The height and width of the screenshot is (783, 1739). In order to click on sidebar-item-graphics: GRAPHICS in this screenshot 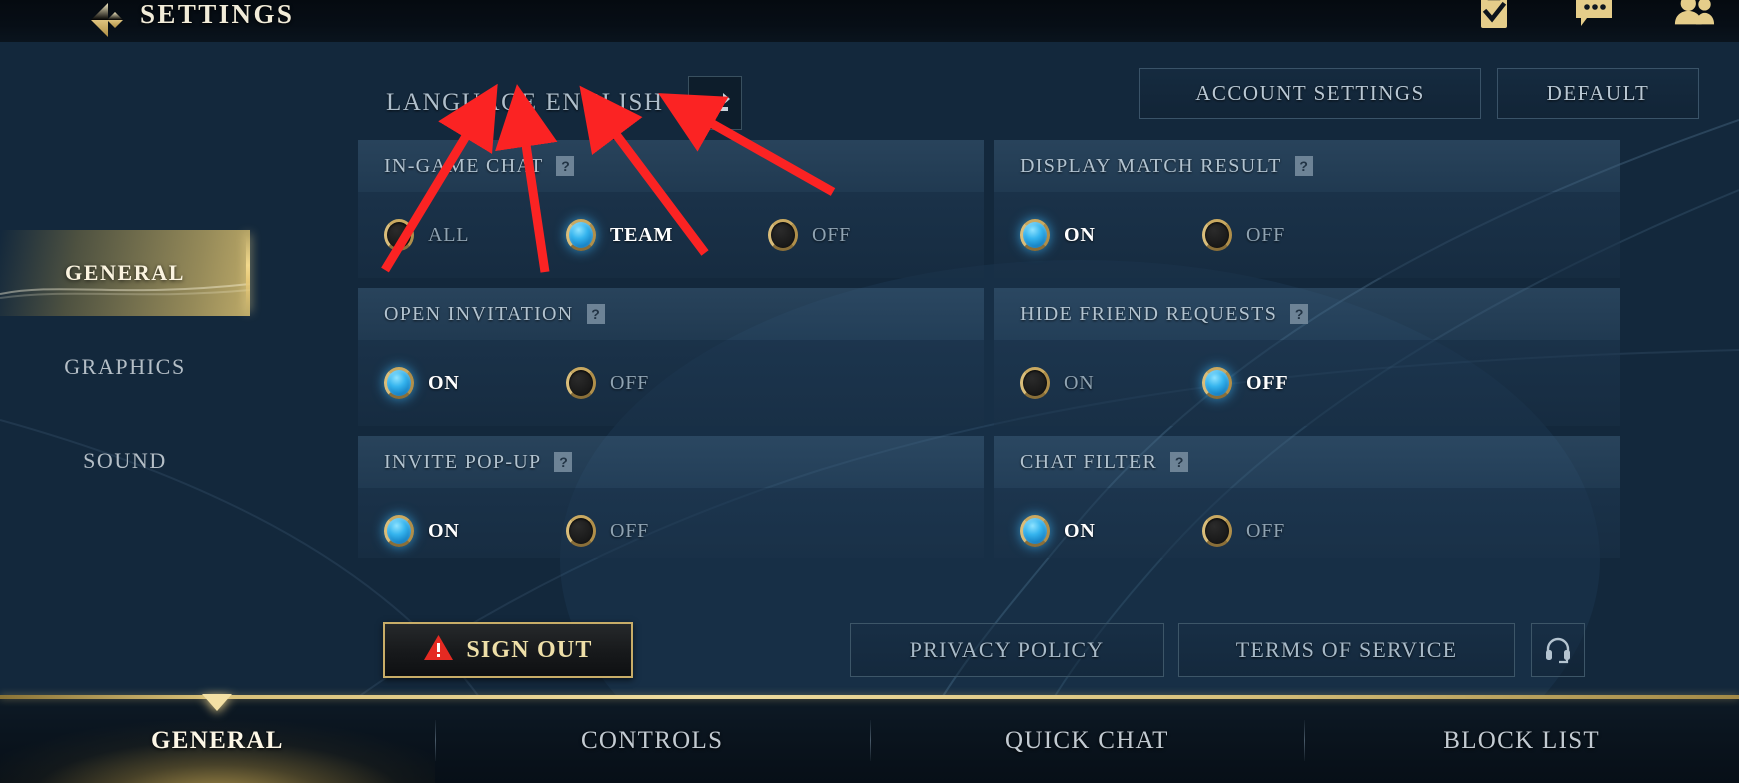, I will do `click(125, 367)`.